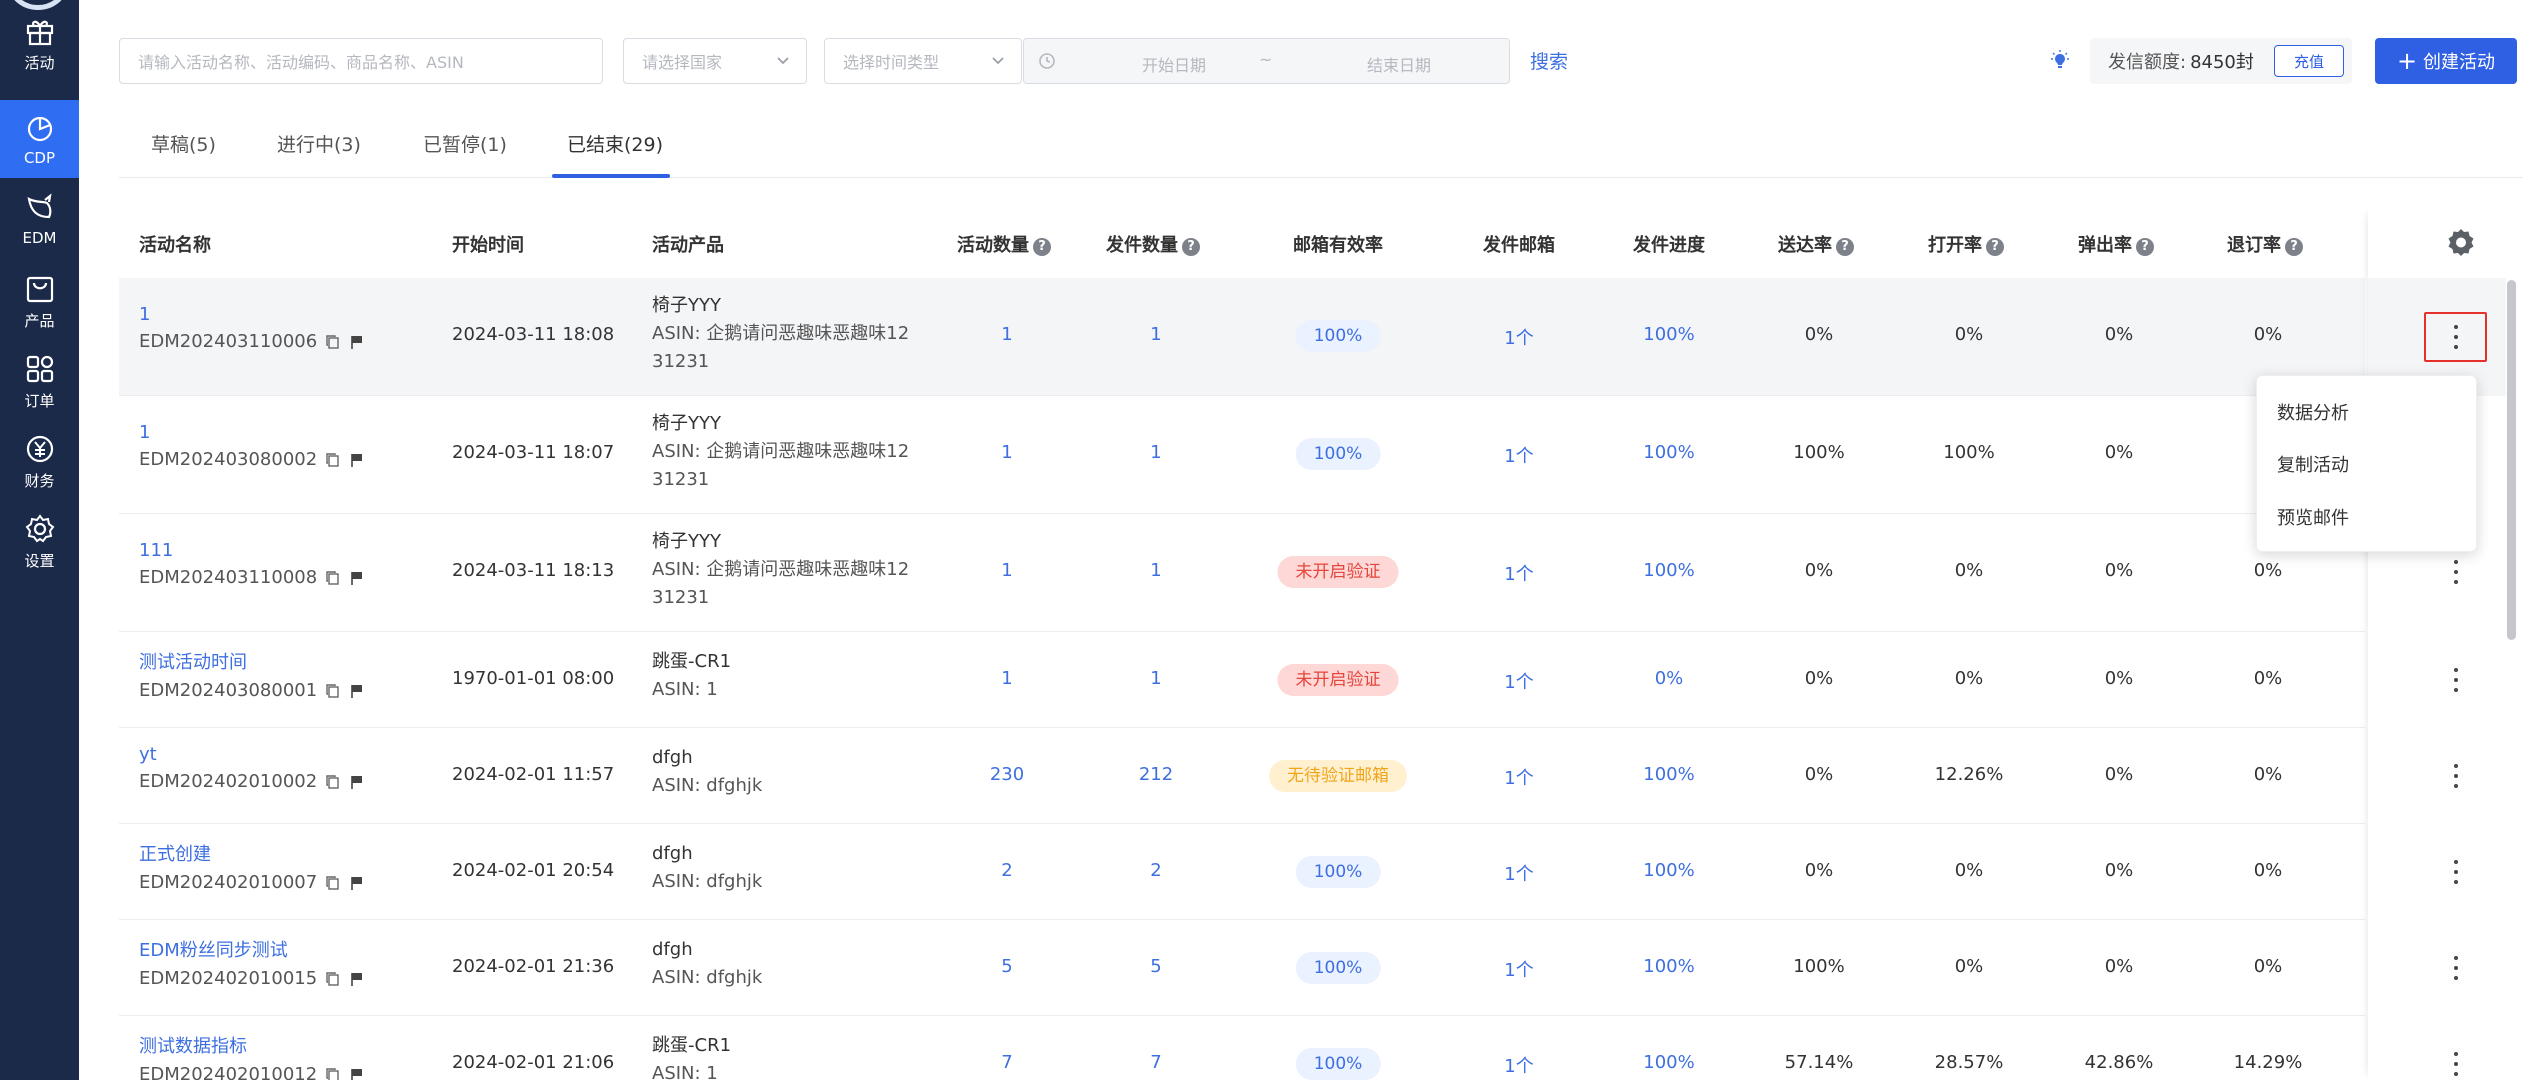  Describe the element at coordinates (1819, 334) in the screenshot. I see `delivery-rate: 0%` at that location.